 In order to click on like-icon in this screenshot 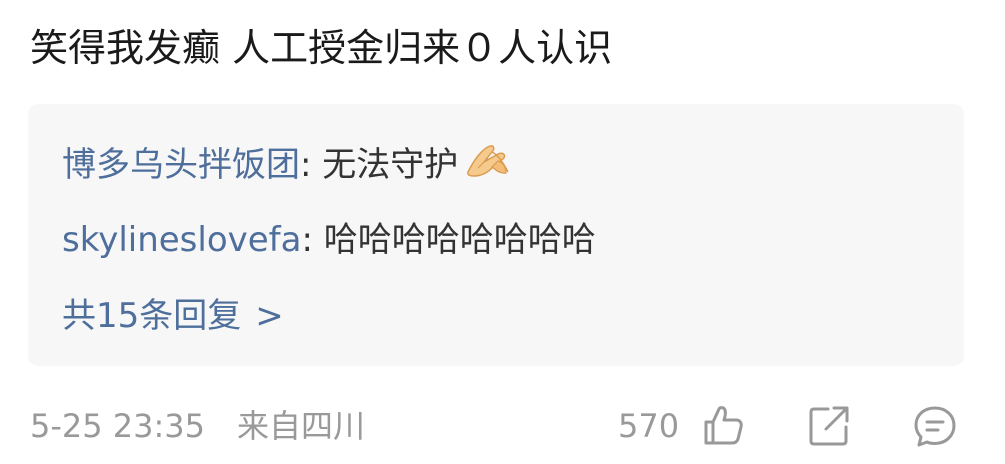, I will do `click(723, 425)`.